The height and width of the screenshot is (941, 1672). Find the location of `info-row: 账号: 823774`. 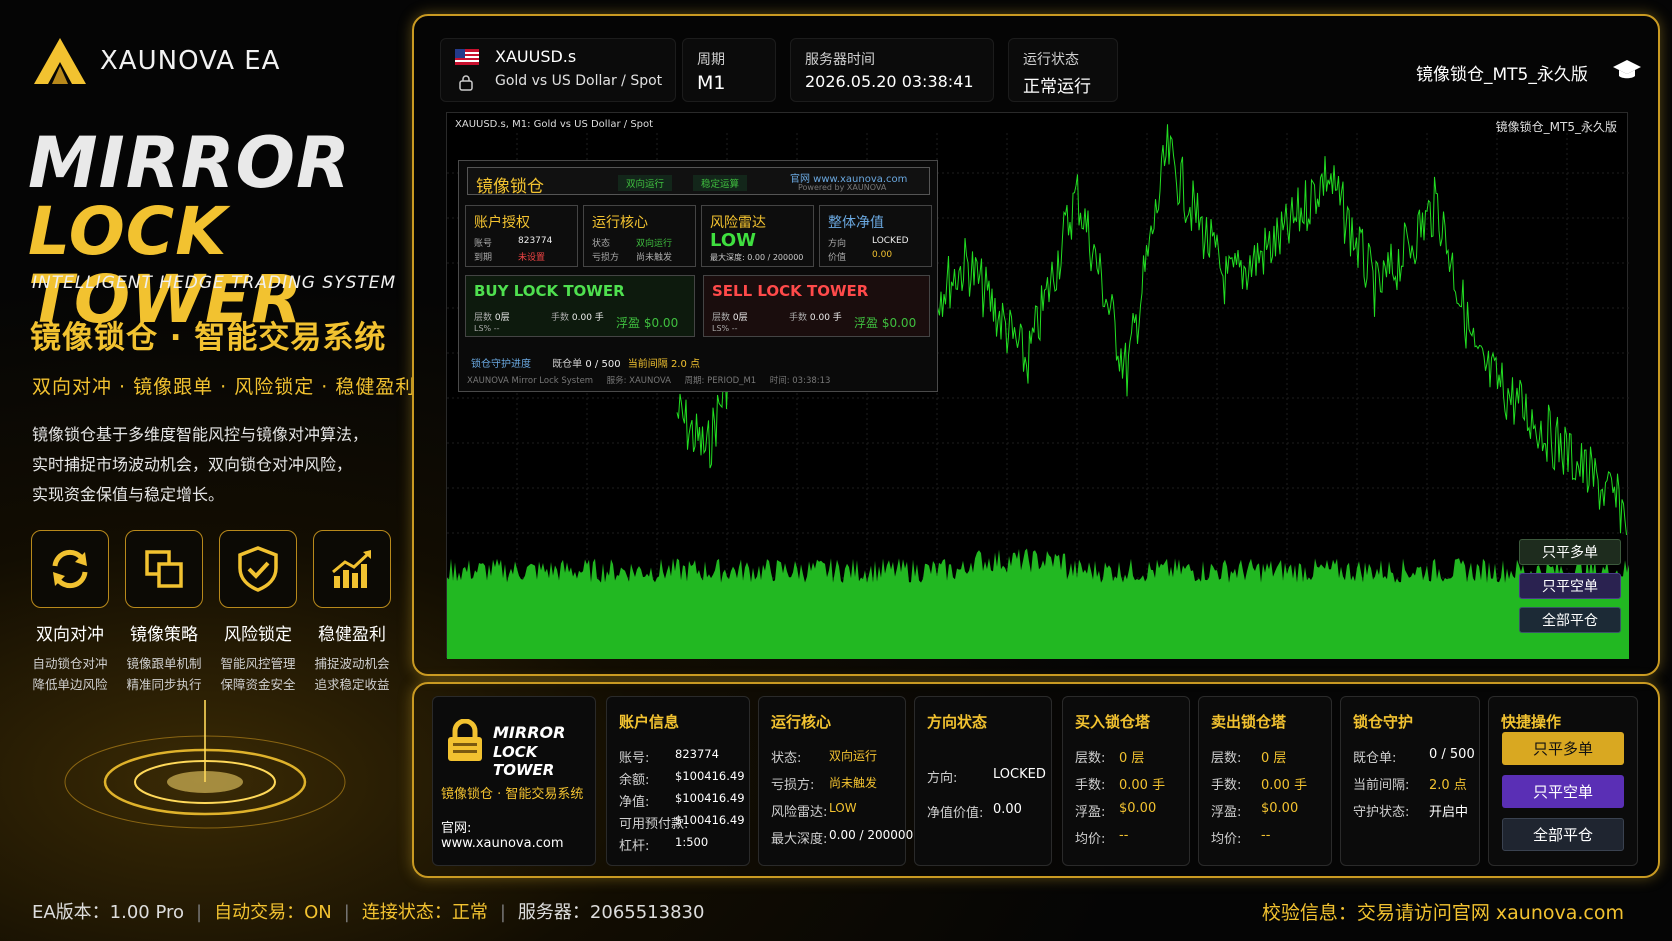

info-row: 账号: 823774 is located at coordinates (669, 756).